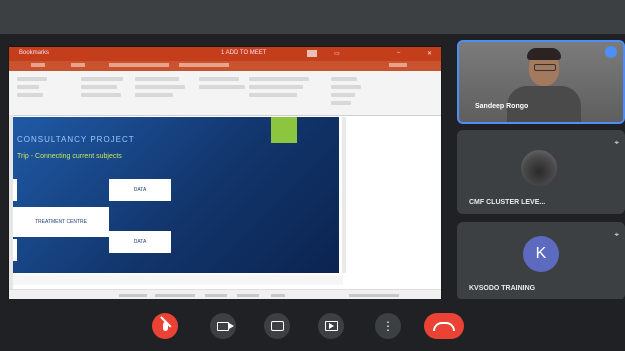  Describe the element at coordinates (69, 156) in the screenshot. I see `slide-subtitle: Trip - Connecting current subjects` at that location.